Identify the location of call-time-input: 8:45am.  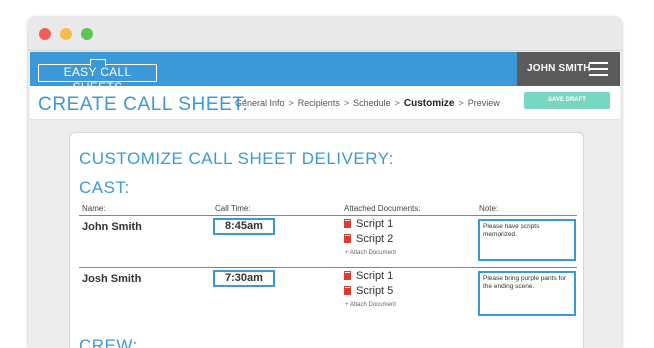
(244, 226).